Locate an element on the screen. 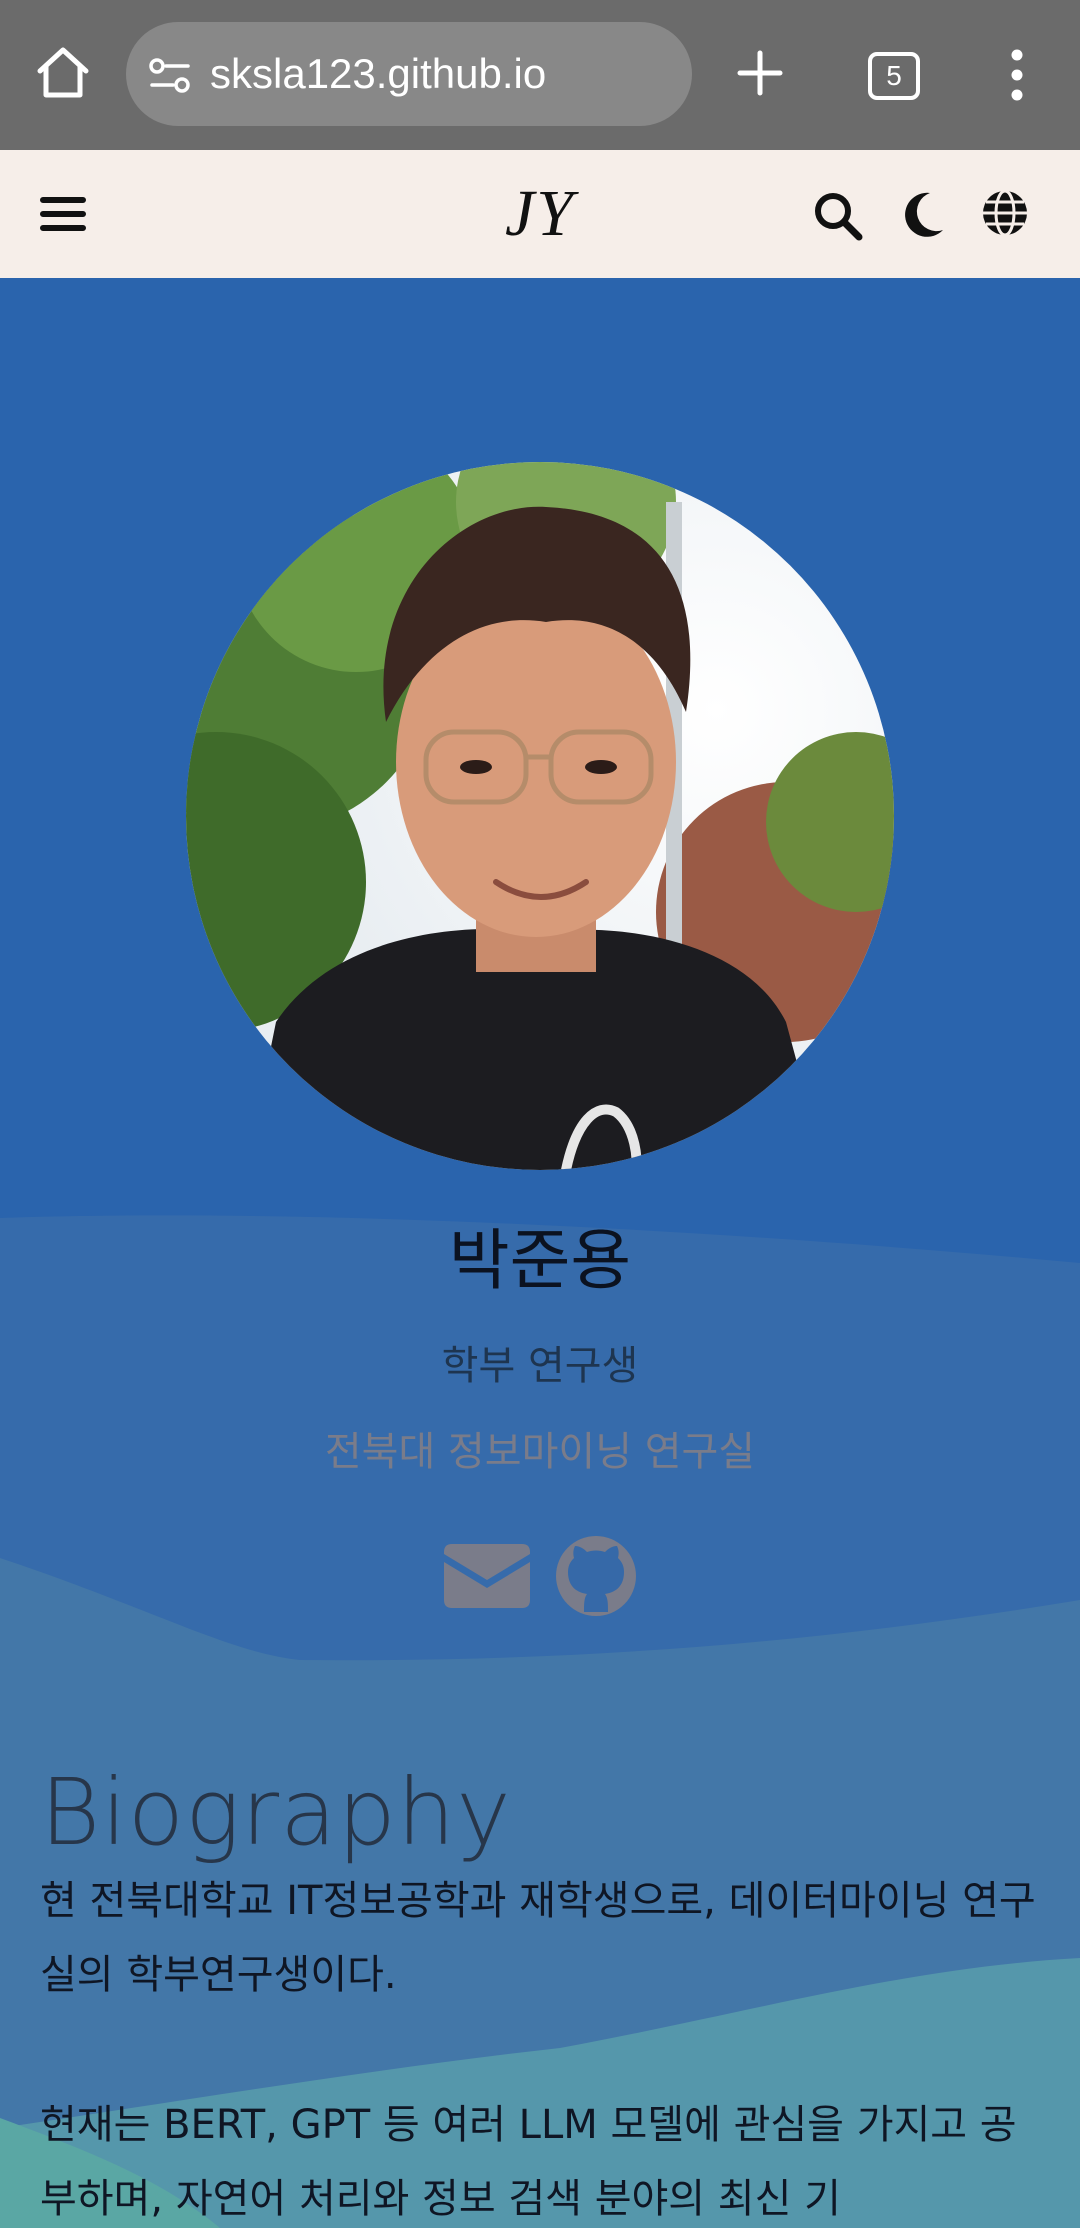 Image resolution: width=1080 pixels, height=2228 pixels. moon-icon is located at coordinates (923, 214).